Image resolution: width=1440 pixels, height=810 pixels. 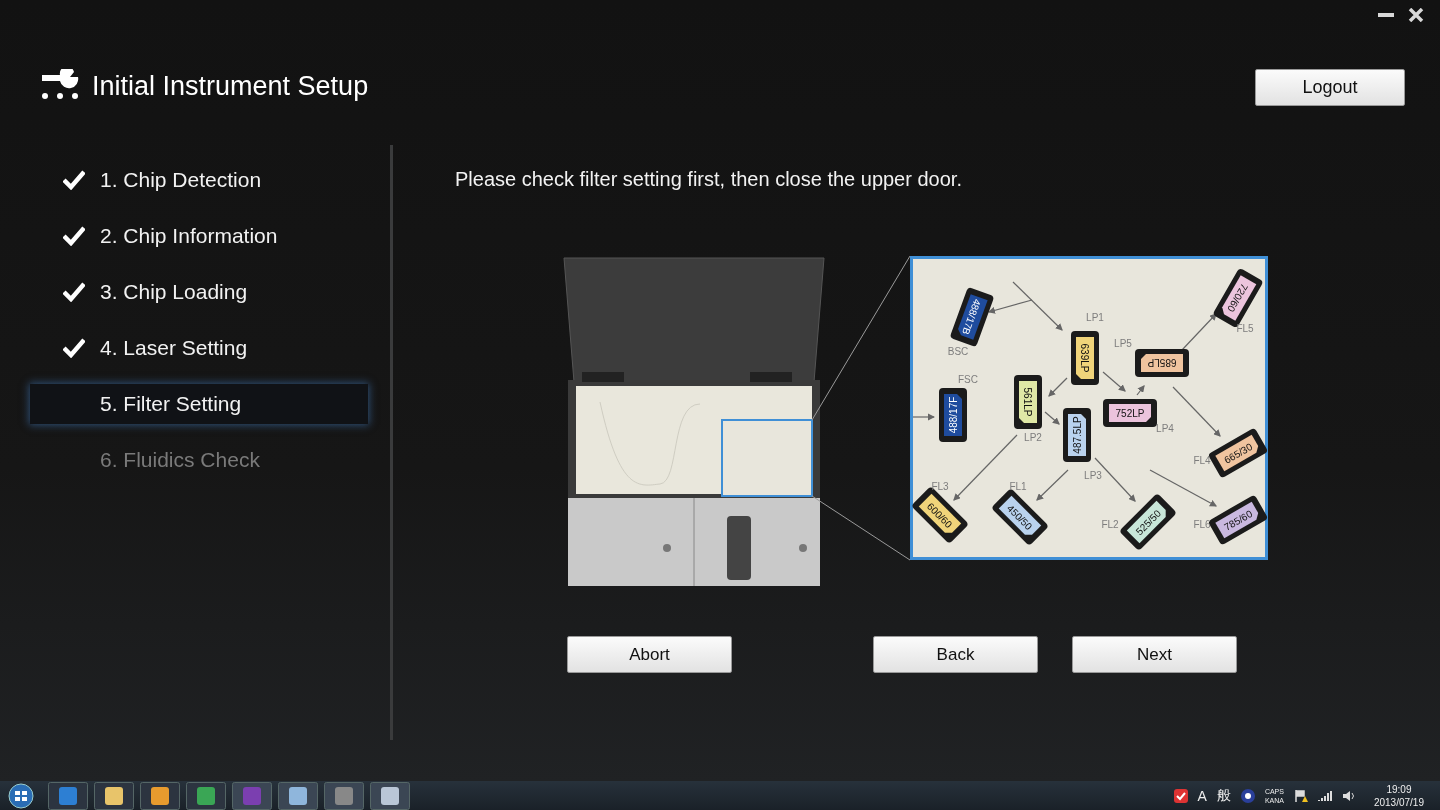 I want to click on close-icon, so click(x=1416, y=15).